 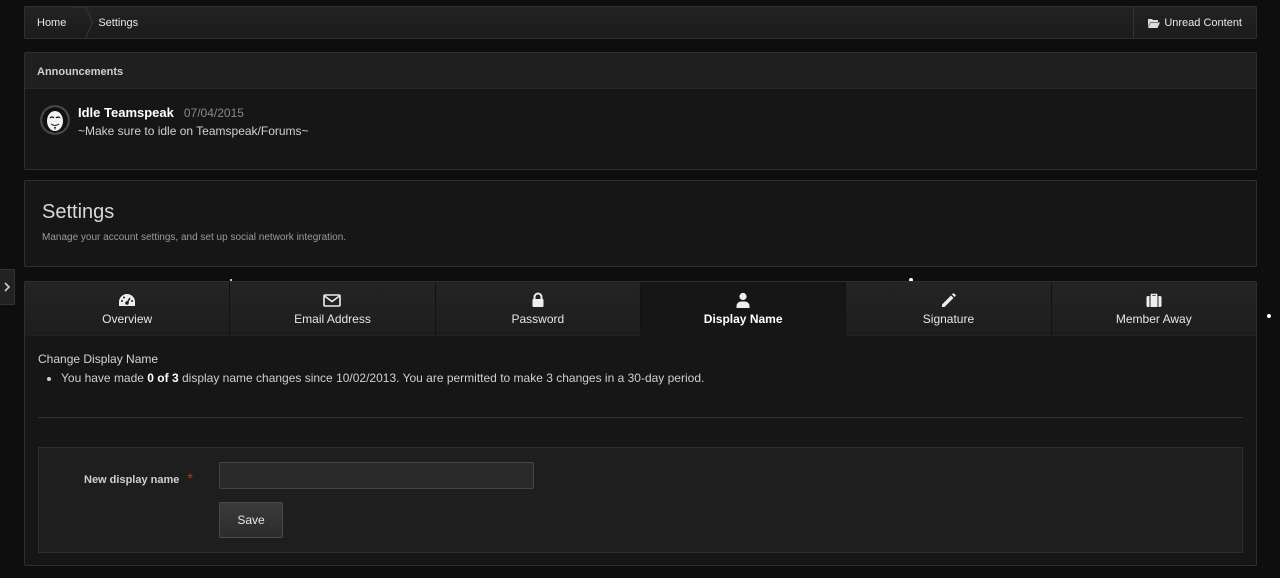 What do you see at coordinates (127, 318) in the screenshot?
I see `tab-label: Overview` at bounding box center [127, 318].